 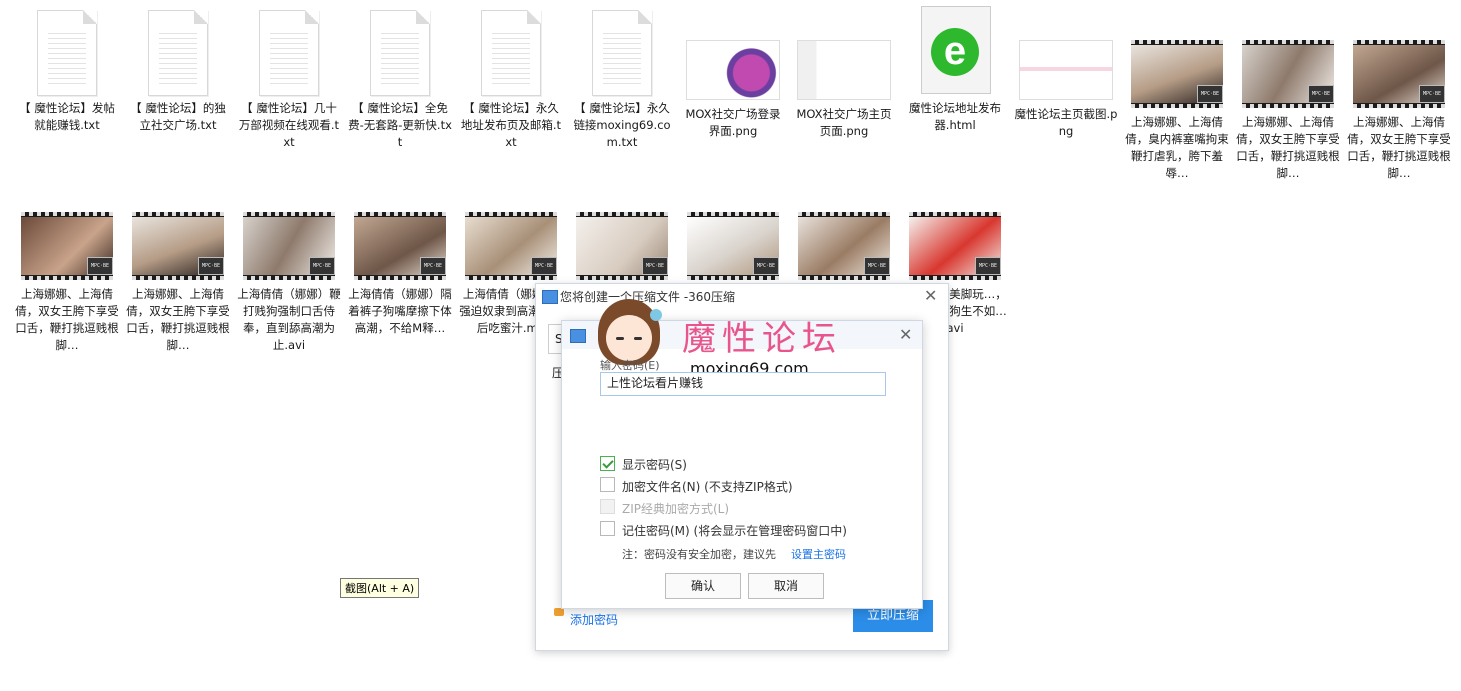 What do you see at coordinates (630, 365) in the screenshot?
I see `password-label: 输入密码(E)` at bounding box center [630, 365].